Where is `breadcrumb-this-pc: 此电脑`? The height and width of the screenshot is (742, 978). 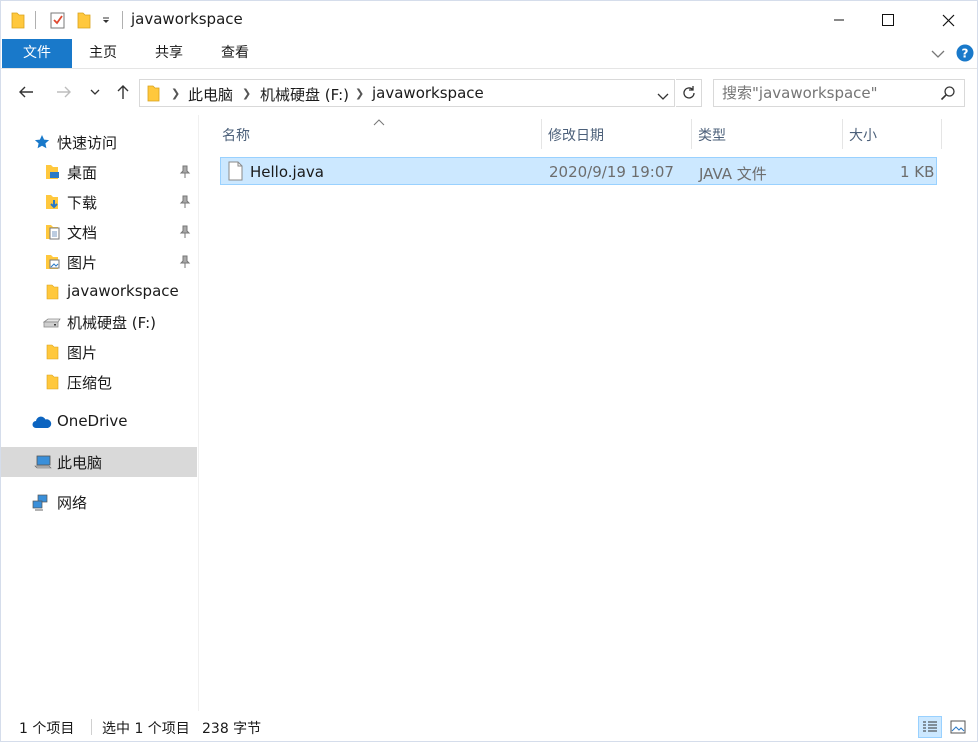
breadcrumb-this-pc: 此电脑 is located at coordinates (210, 94).